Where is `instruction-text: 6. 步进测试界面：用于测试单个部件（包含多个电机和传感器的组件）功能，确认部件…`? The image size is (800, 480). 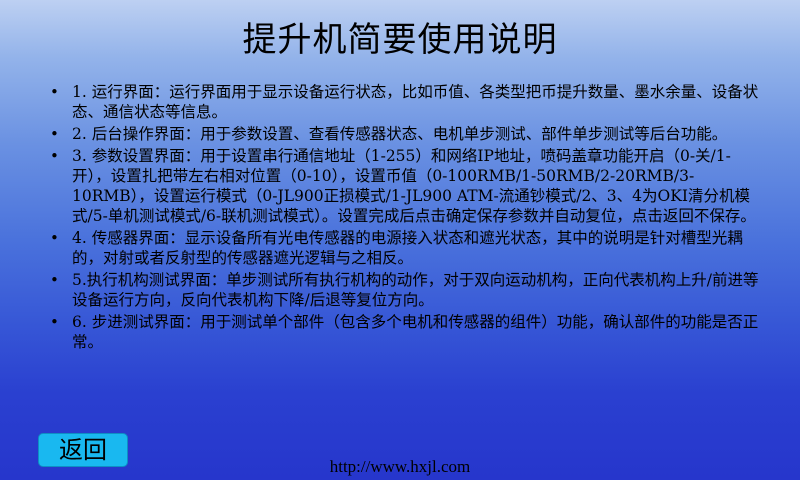
instruction-text: 6. 步进测试界面：用于测试单个部件（包含多个电机和传感器的组件）功能，确认部件… is located at coordinates (415, 332).